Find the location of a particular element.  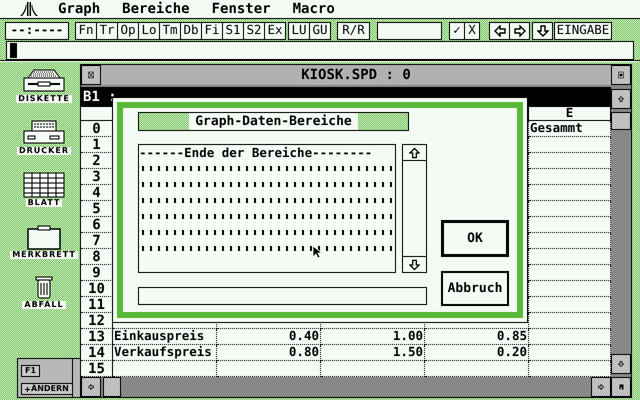

range-button: GU is located at coordinates (320, 31).